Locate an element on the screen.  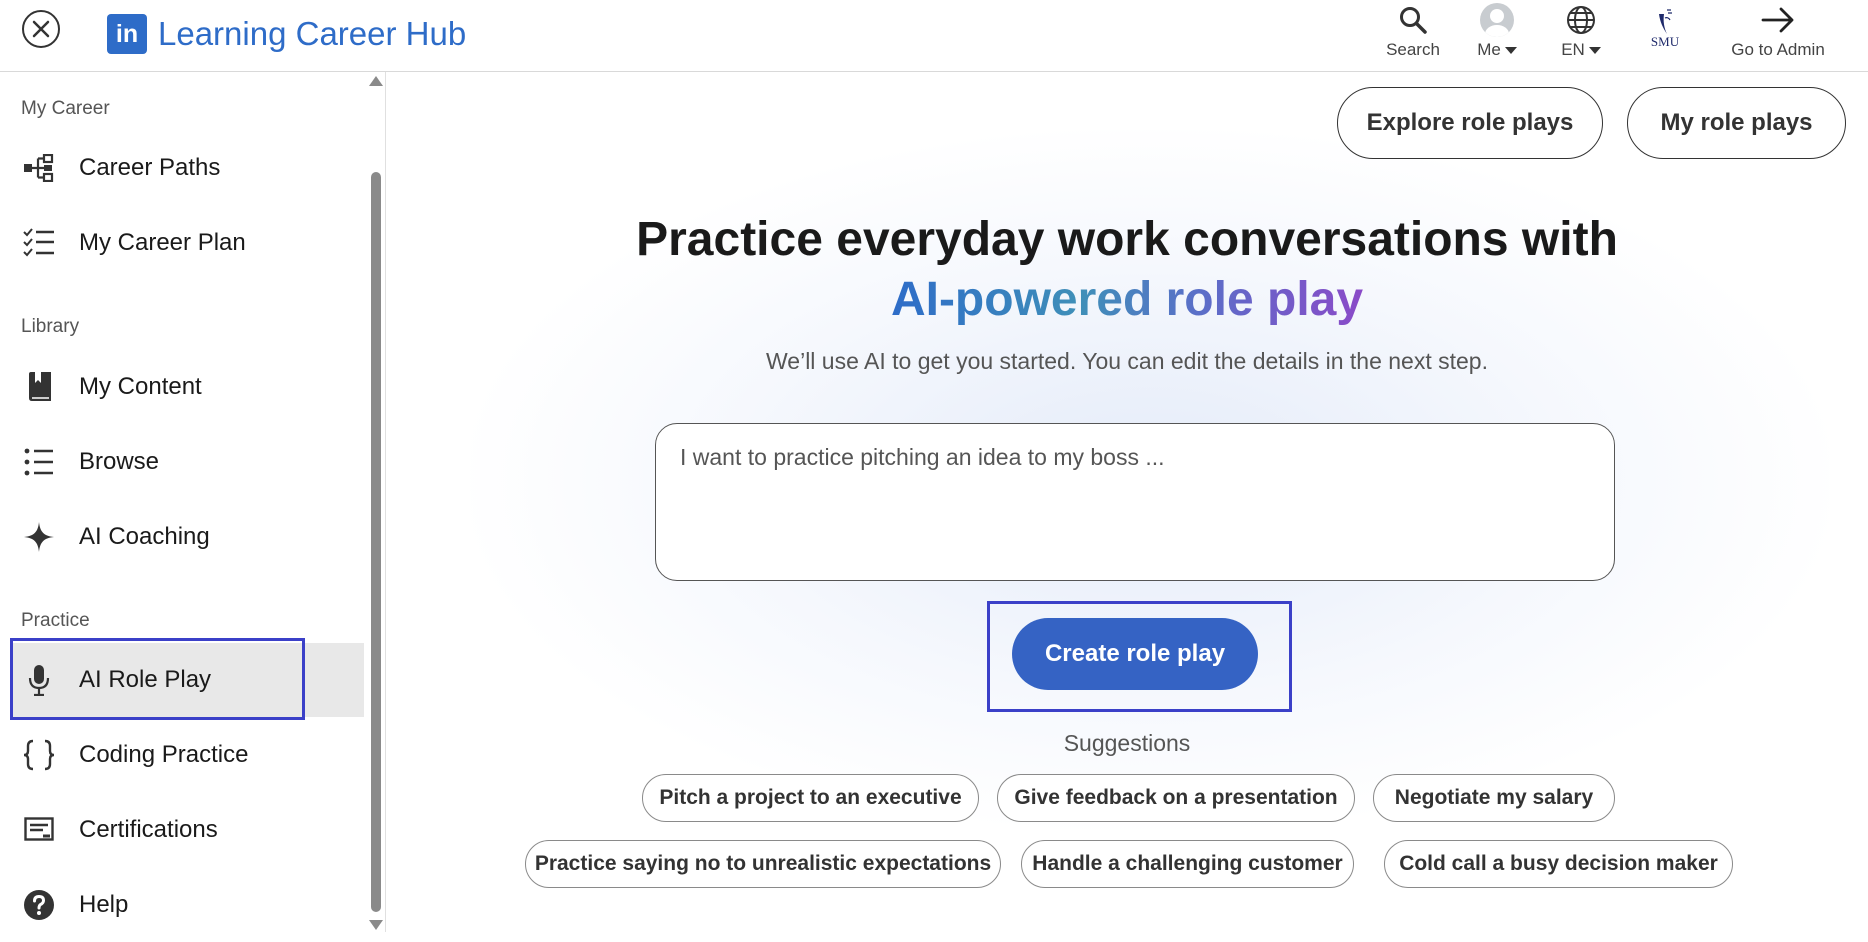
globe-icon is located at coordinates (1581, 20).